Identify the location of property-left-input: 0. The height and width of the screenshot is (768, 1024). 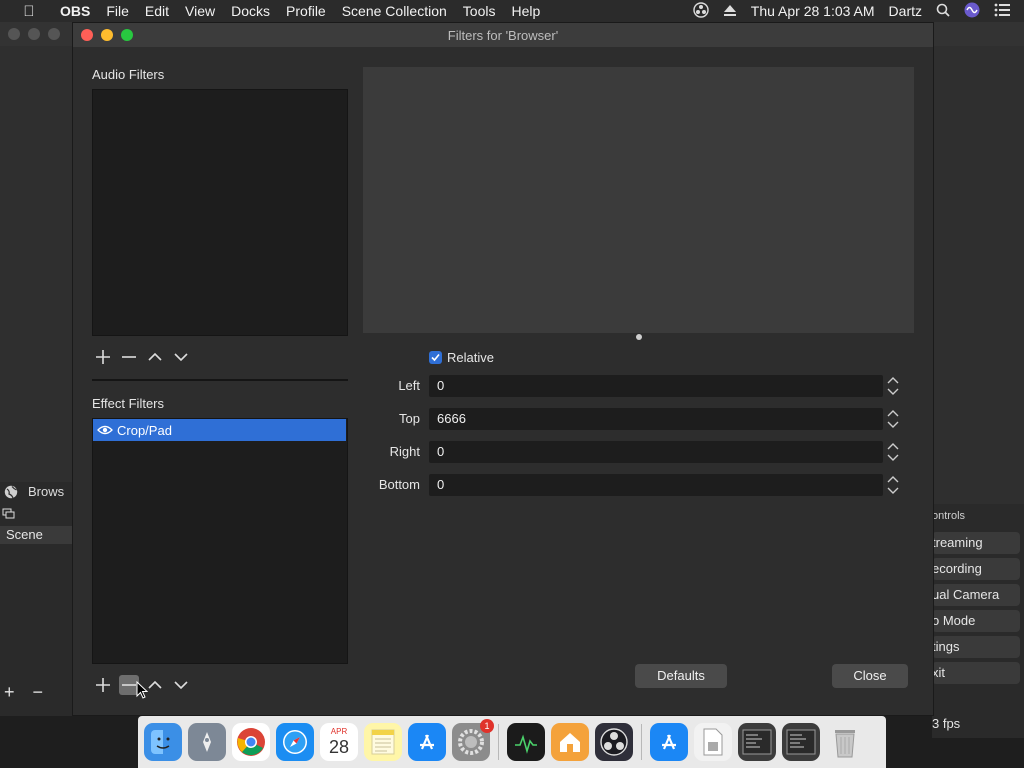
(656, 386).